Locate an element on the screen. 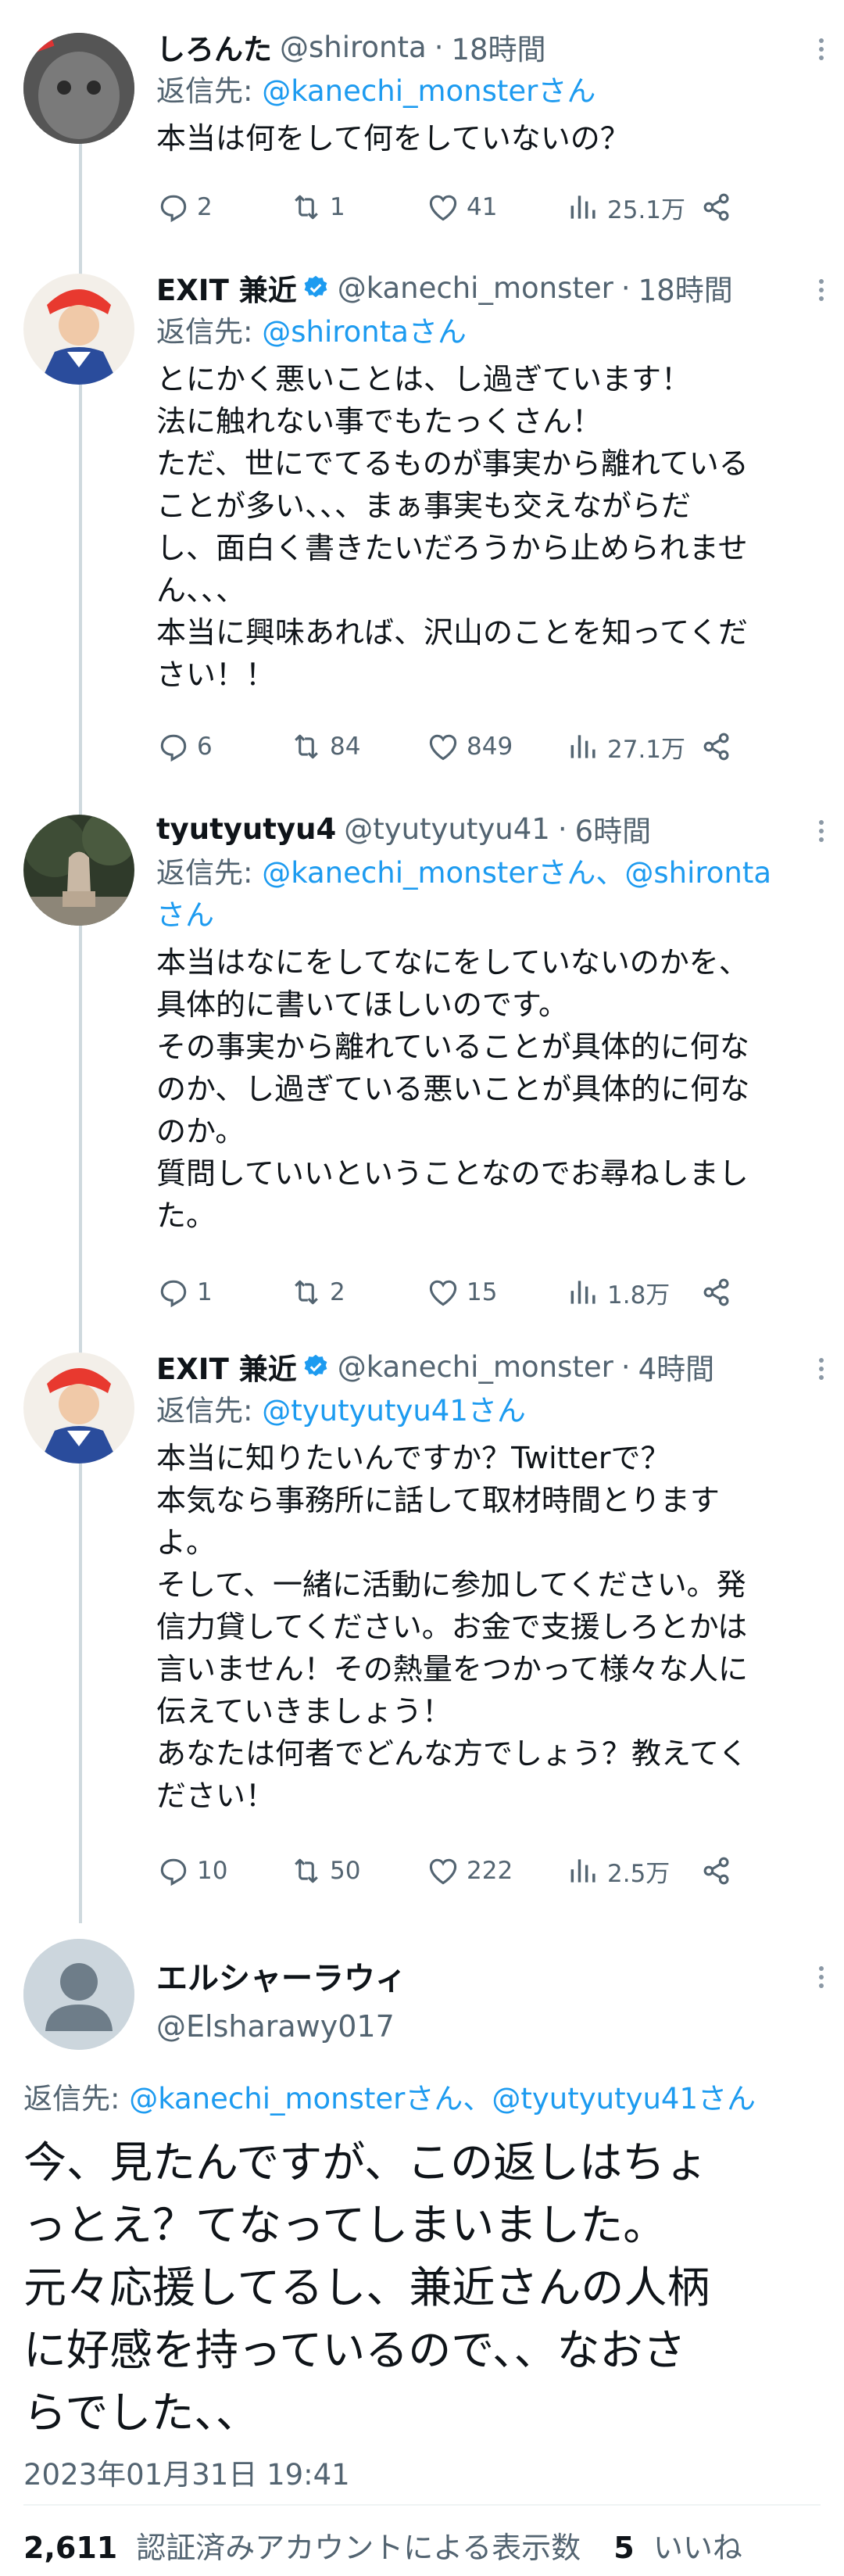 The width and height of the screenshot is (844, 2576). author-name: tyutyutyu4 is located at coordinates (246, 829).